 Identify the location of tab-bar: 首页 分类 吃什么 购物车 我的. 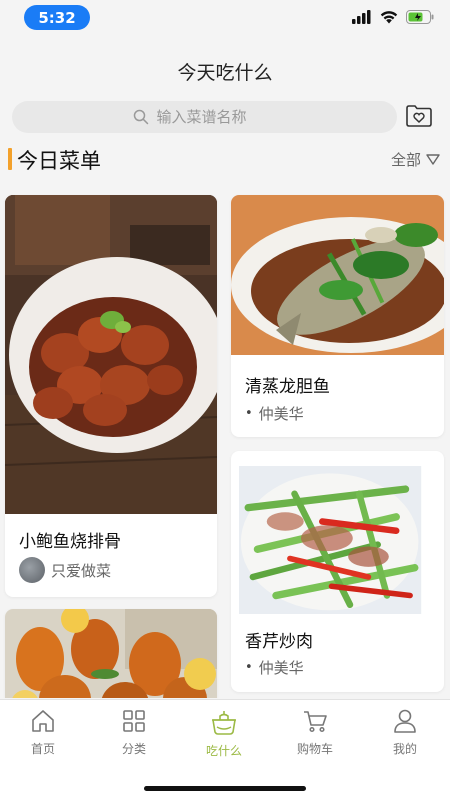
(225, 749).